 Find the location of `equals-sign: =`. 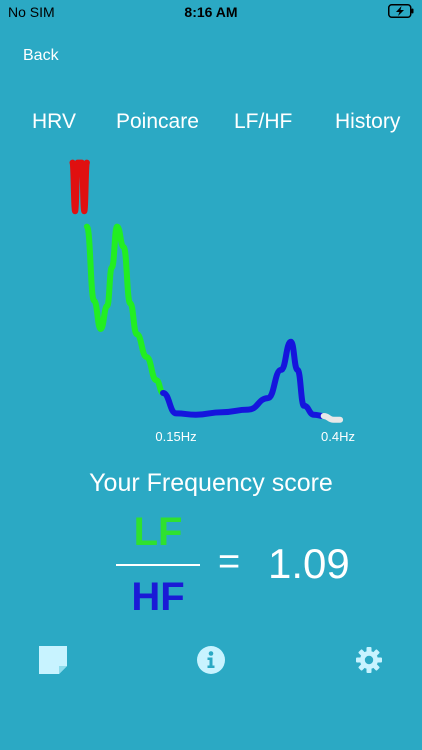

equals-sign: = is located at coordinates (229, 562).